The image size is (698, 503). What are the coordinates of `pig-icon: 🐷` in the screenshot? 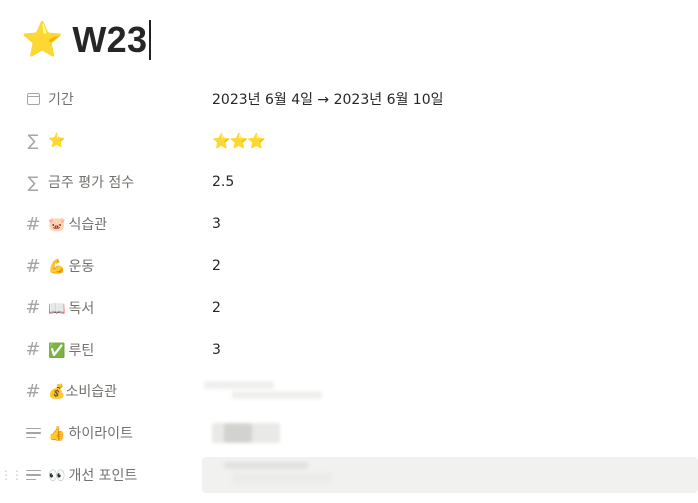 It's located at (57, 225).